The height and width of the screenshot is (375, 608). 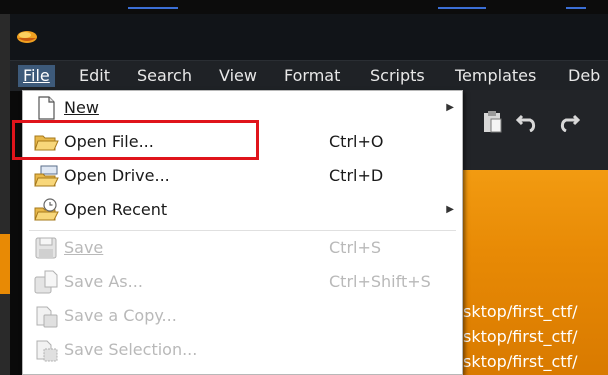 What do you see at coordinates (355, 247) in the screenshot?
I see `menu-item-shortcut: Ctrl+S` at bounding box center [355, 247].